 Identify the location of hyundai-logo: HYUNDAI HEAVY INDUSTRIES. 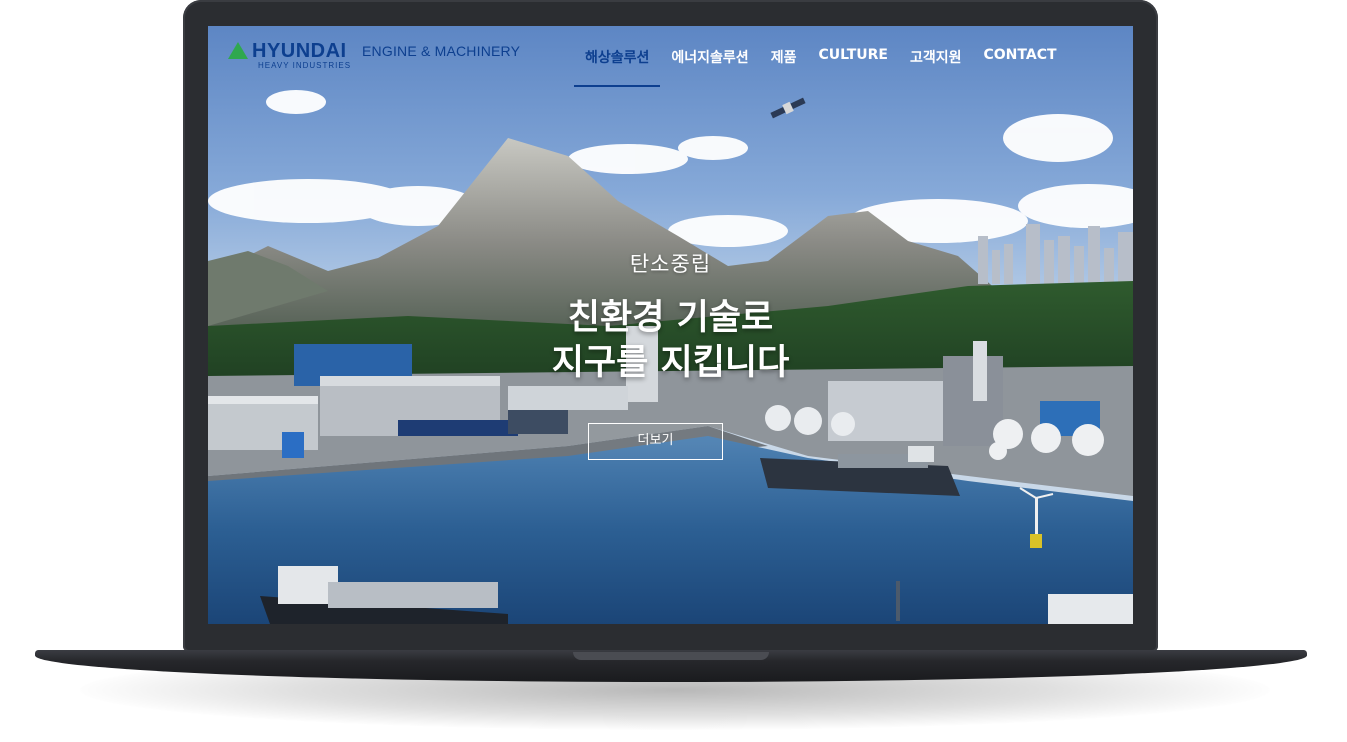
(289, 55).